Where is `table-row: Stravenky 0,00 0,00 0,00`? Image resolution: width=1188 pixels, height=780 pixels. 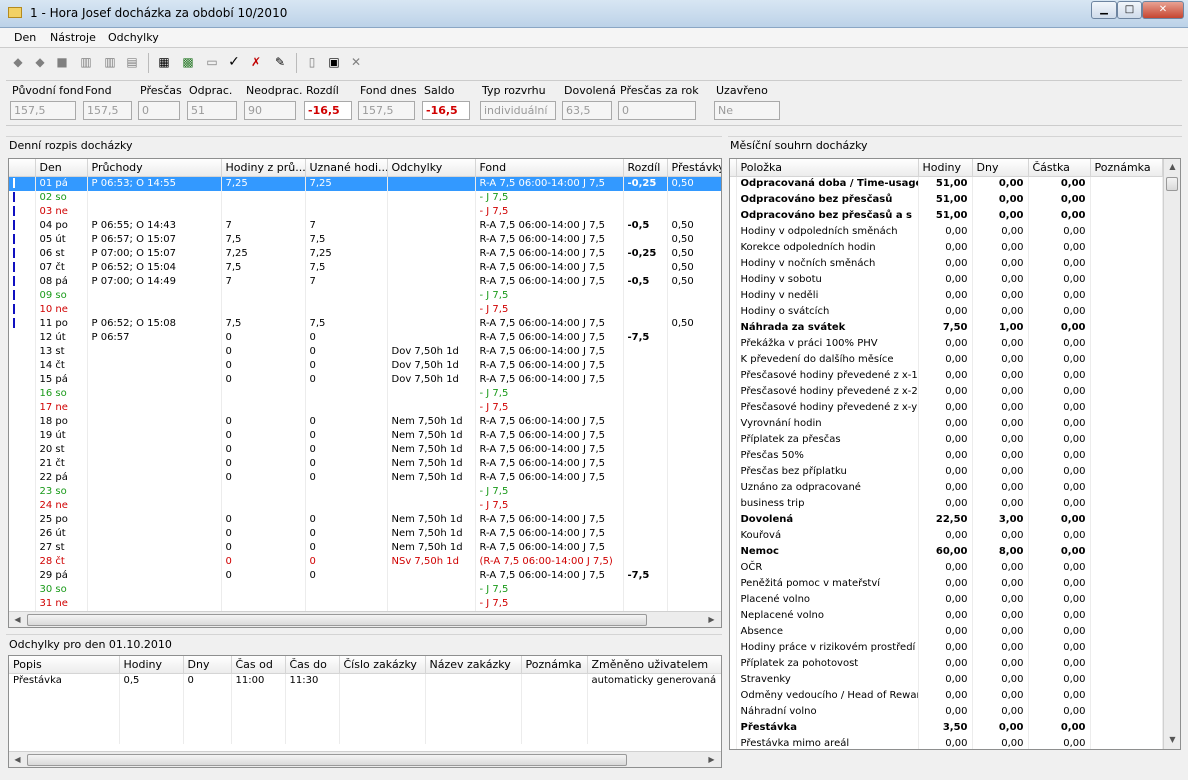
table-row: Stravenky 0,00 0,00 0,00 is located at coordinates (946, 680).